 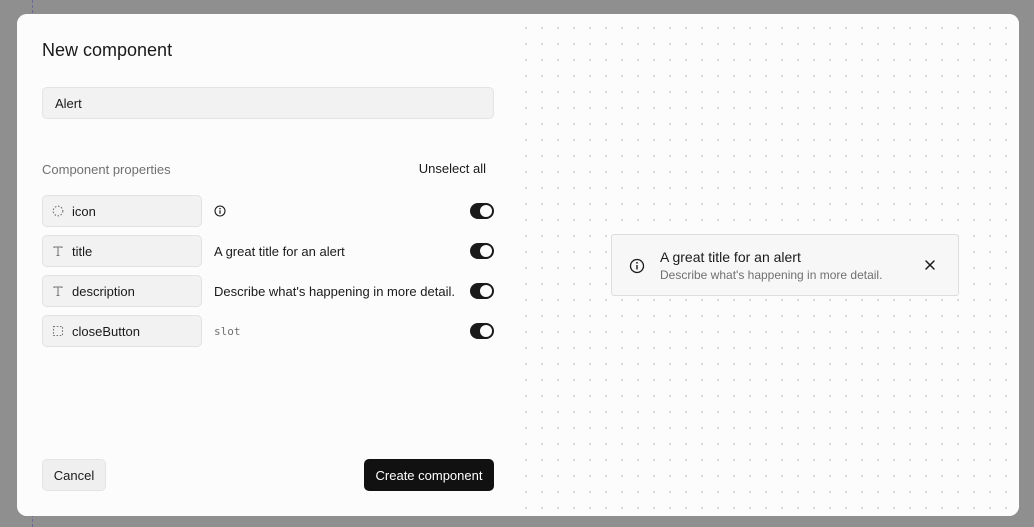 I want to click on toggle-title-property, so click(x=482, y=251).